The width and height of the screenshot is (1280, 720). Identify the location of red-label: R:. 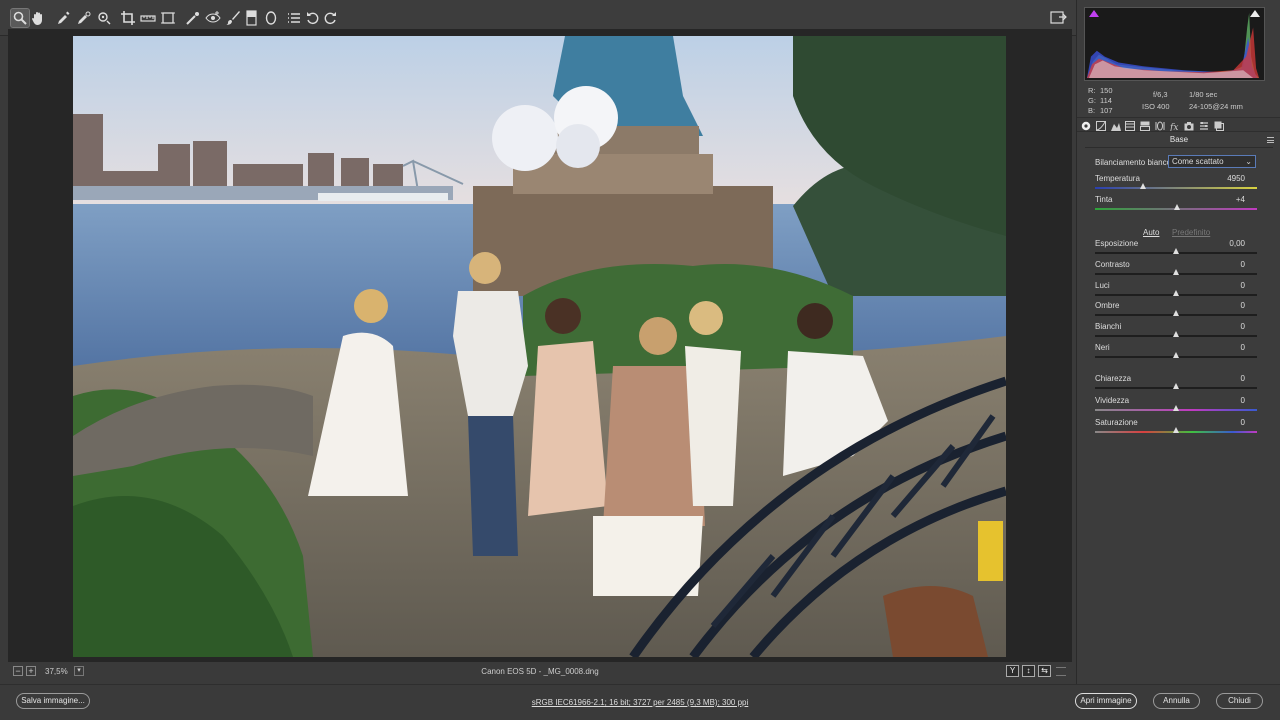
(1092, 90).